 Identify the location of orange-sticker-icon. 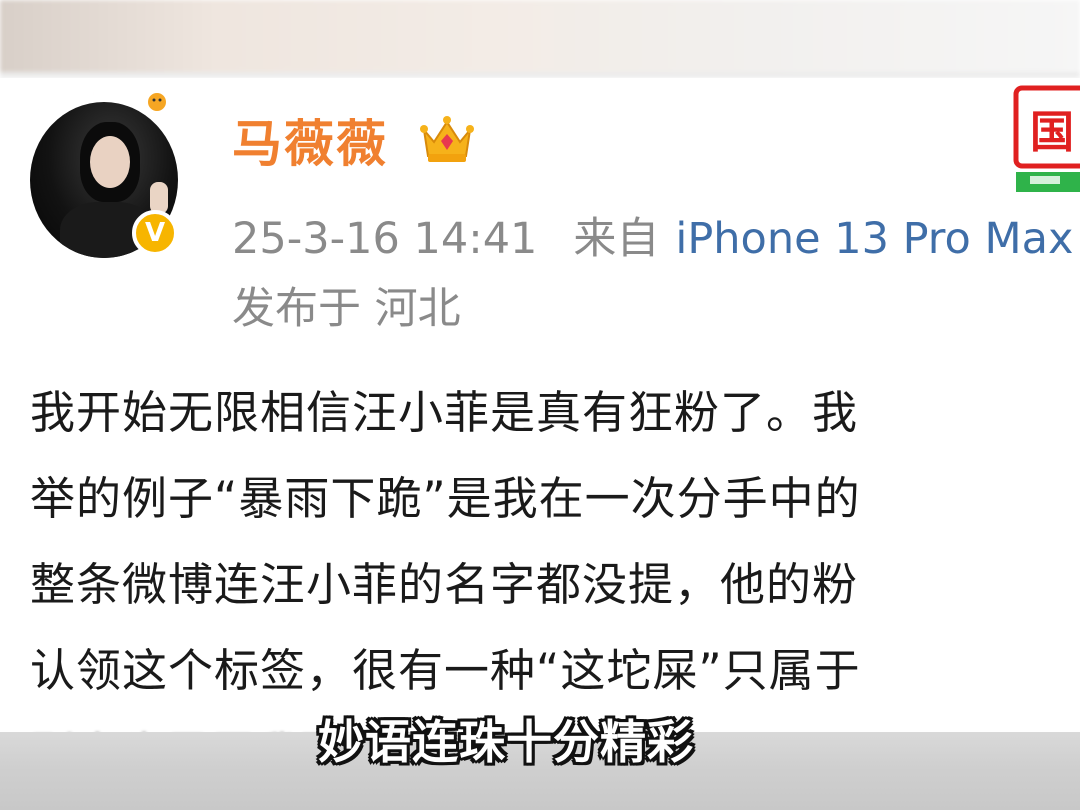
(157, 102).